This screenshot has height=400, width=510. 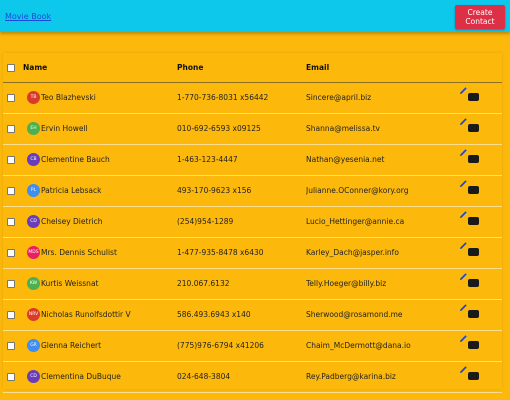 What do you see at coordinates (100, 128) in the screenshot?
I see `name-cell: EH Ervin Howell` at bounding box center [100, 128].